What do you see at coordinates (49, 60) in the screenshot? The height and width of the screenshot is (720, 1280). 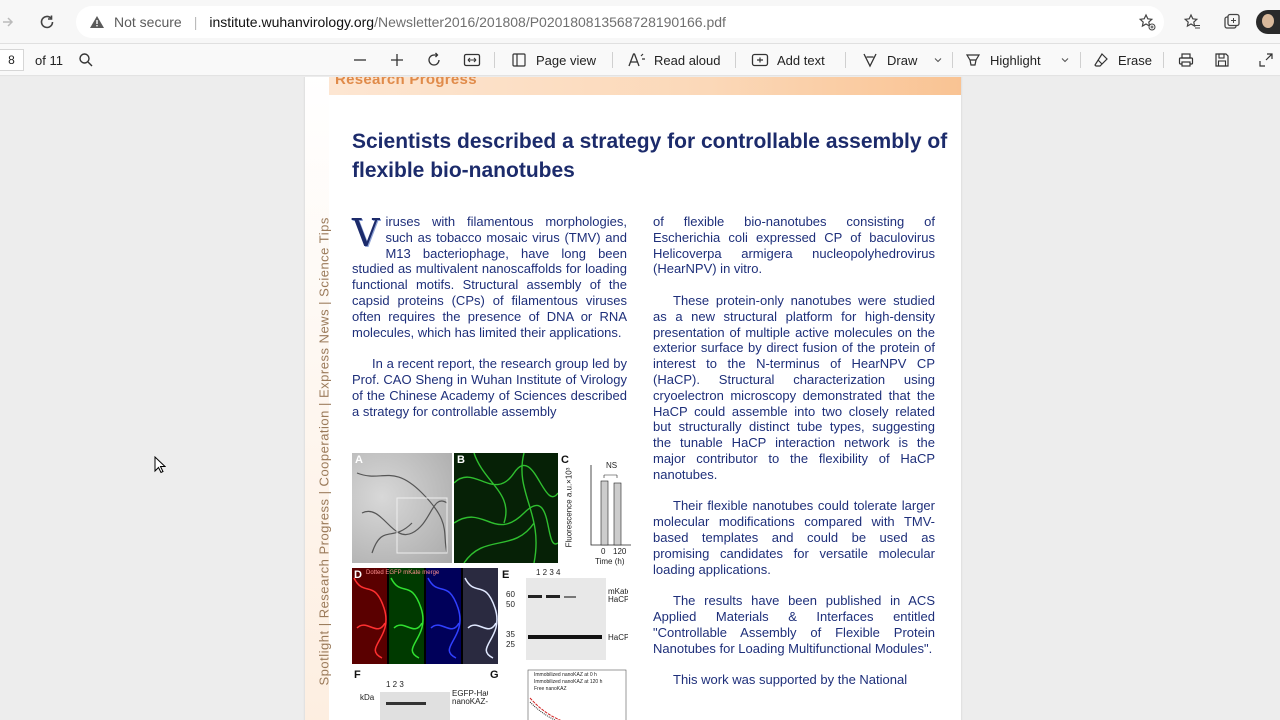 I see `page-total-label: of 11` at bounding box center [49, 60].